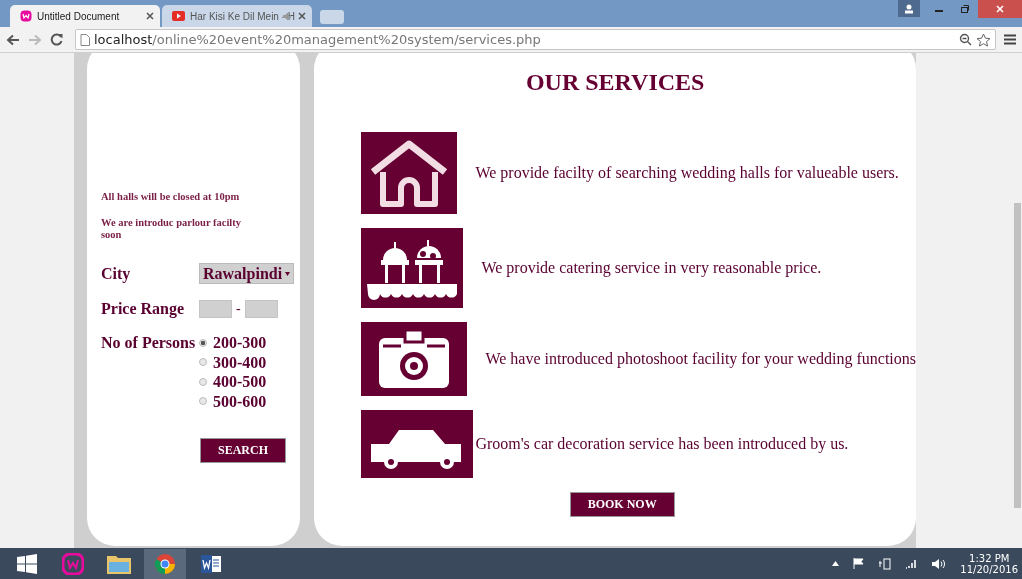 The height and width of the screenshot is (579, 1022). I want to click on time-text: 1:32 PM, so click(989, 558).